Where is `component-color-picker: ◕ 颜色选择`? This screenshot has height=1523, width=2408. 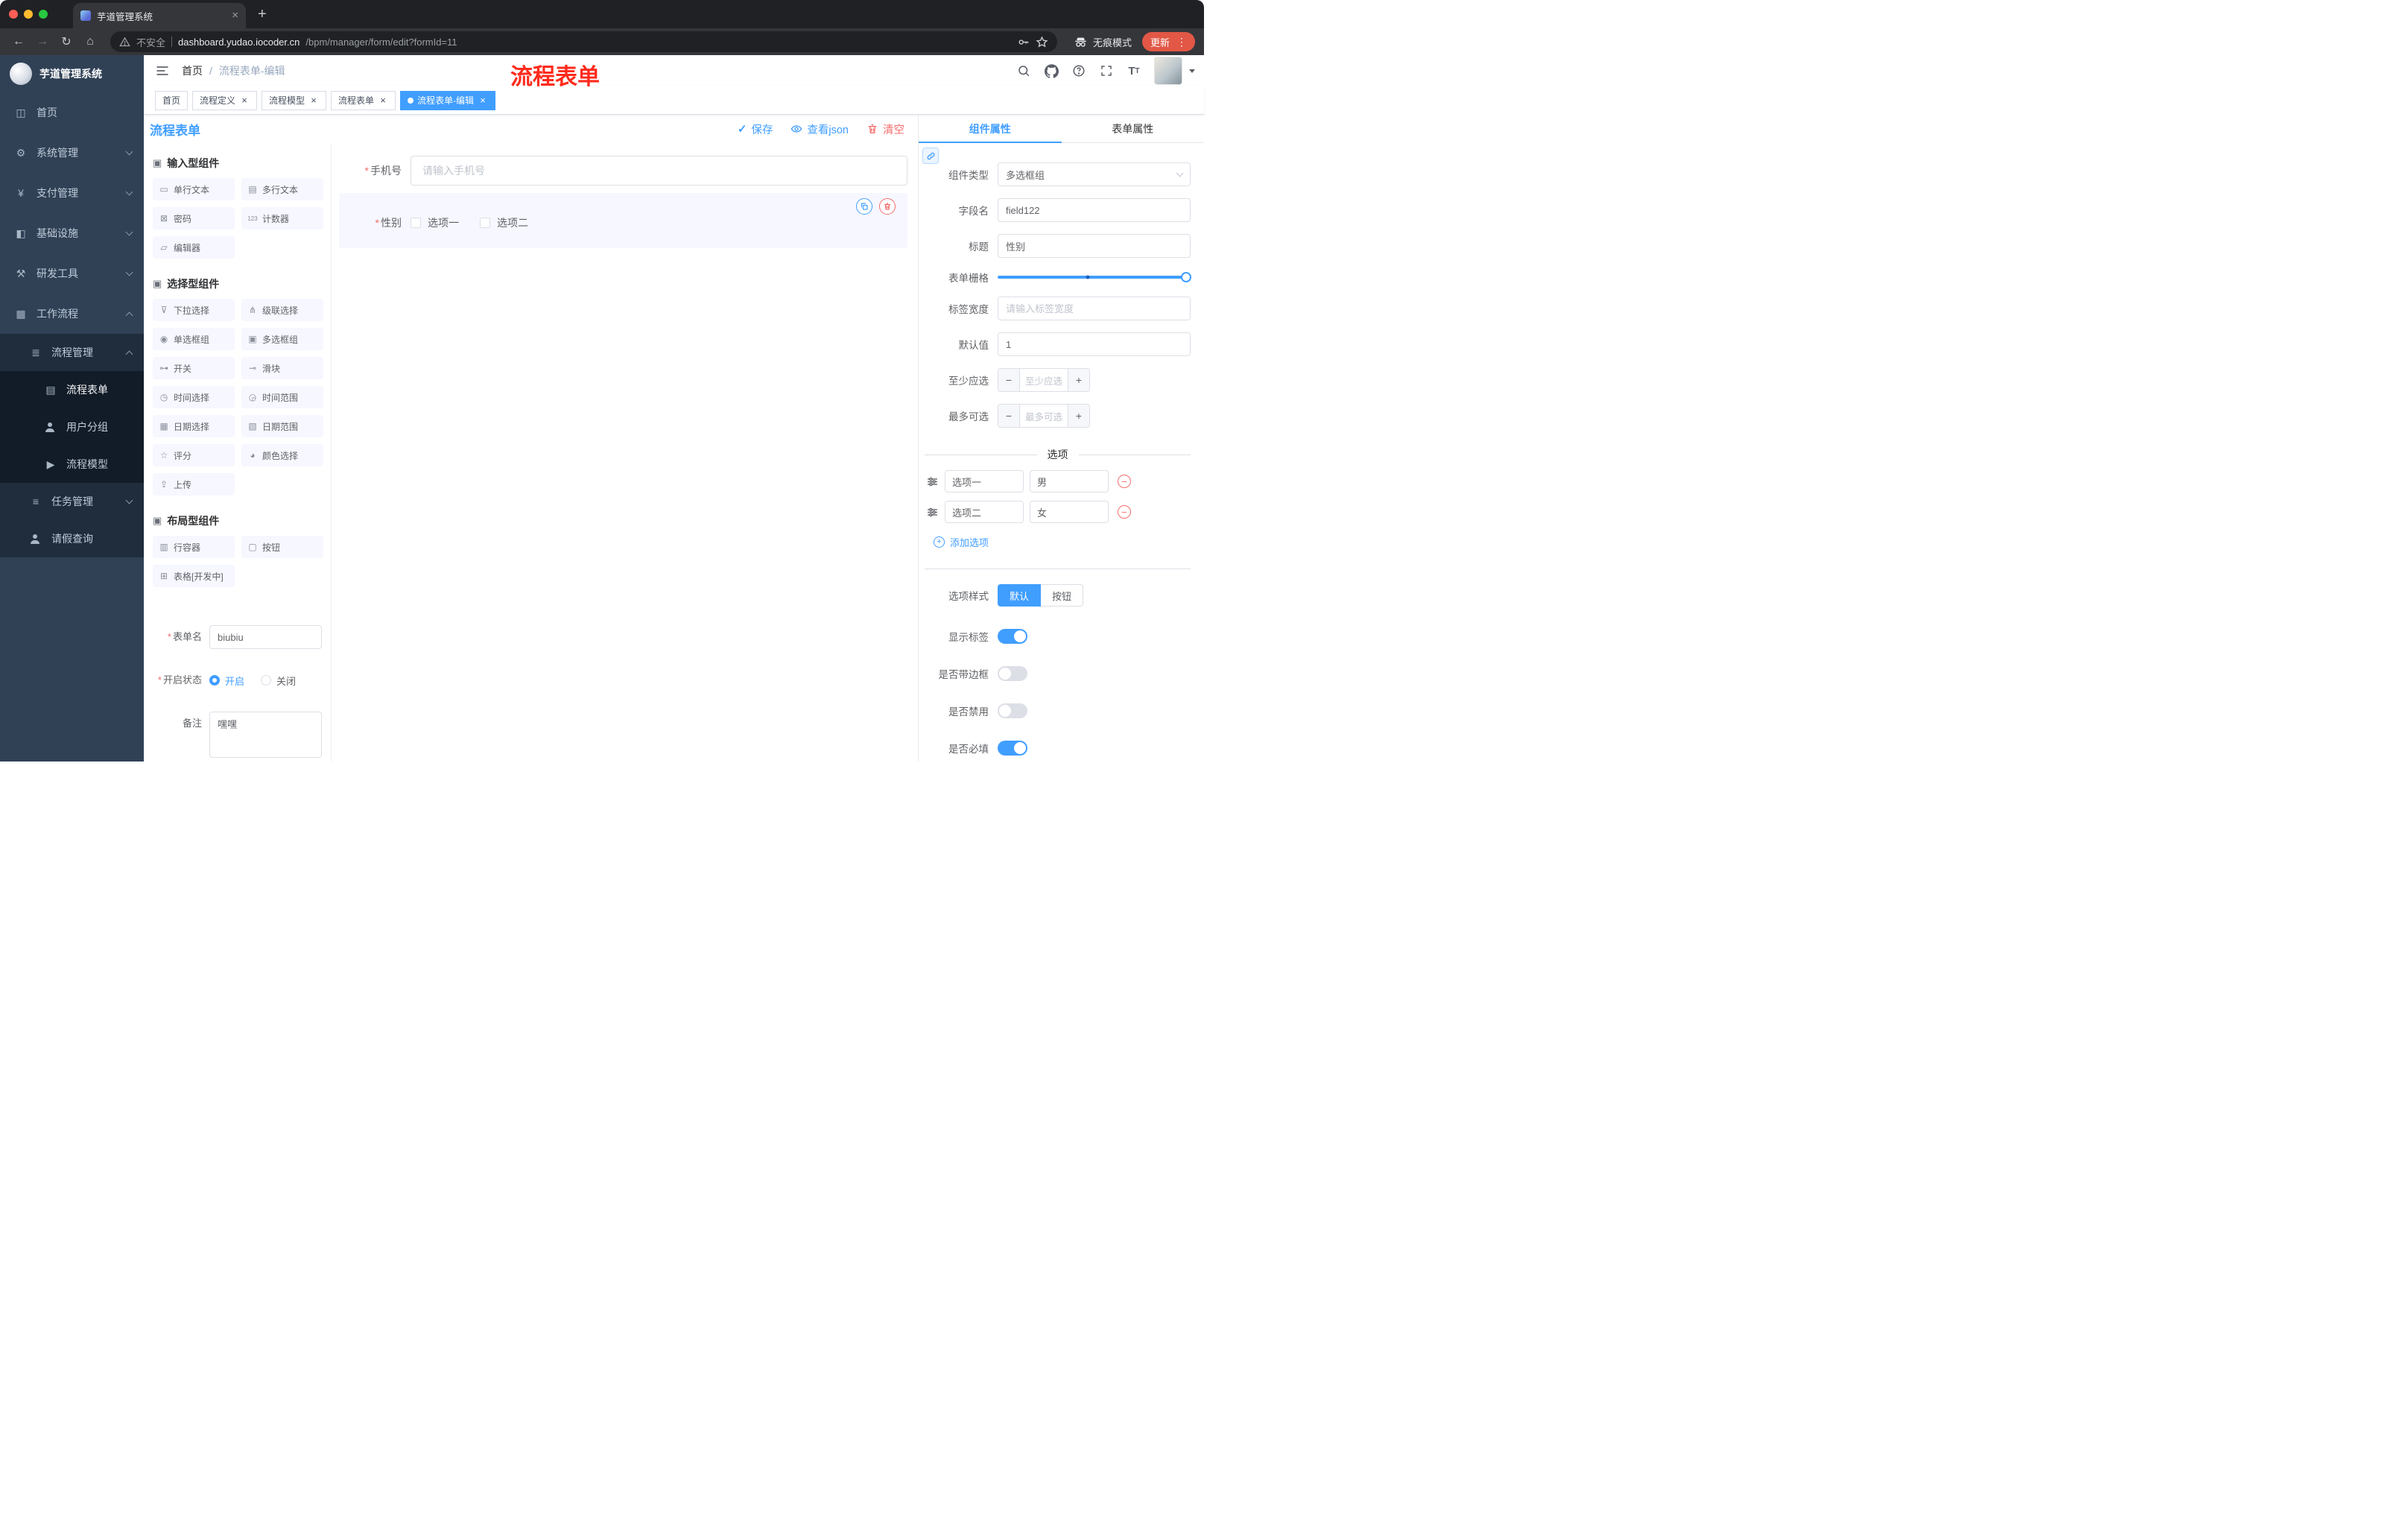
component-color-picker: ◕ 颜色选择 is located at coordinates (282, 455).